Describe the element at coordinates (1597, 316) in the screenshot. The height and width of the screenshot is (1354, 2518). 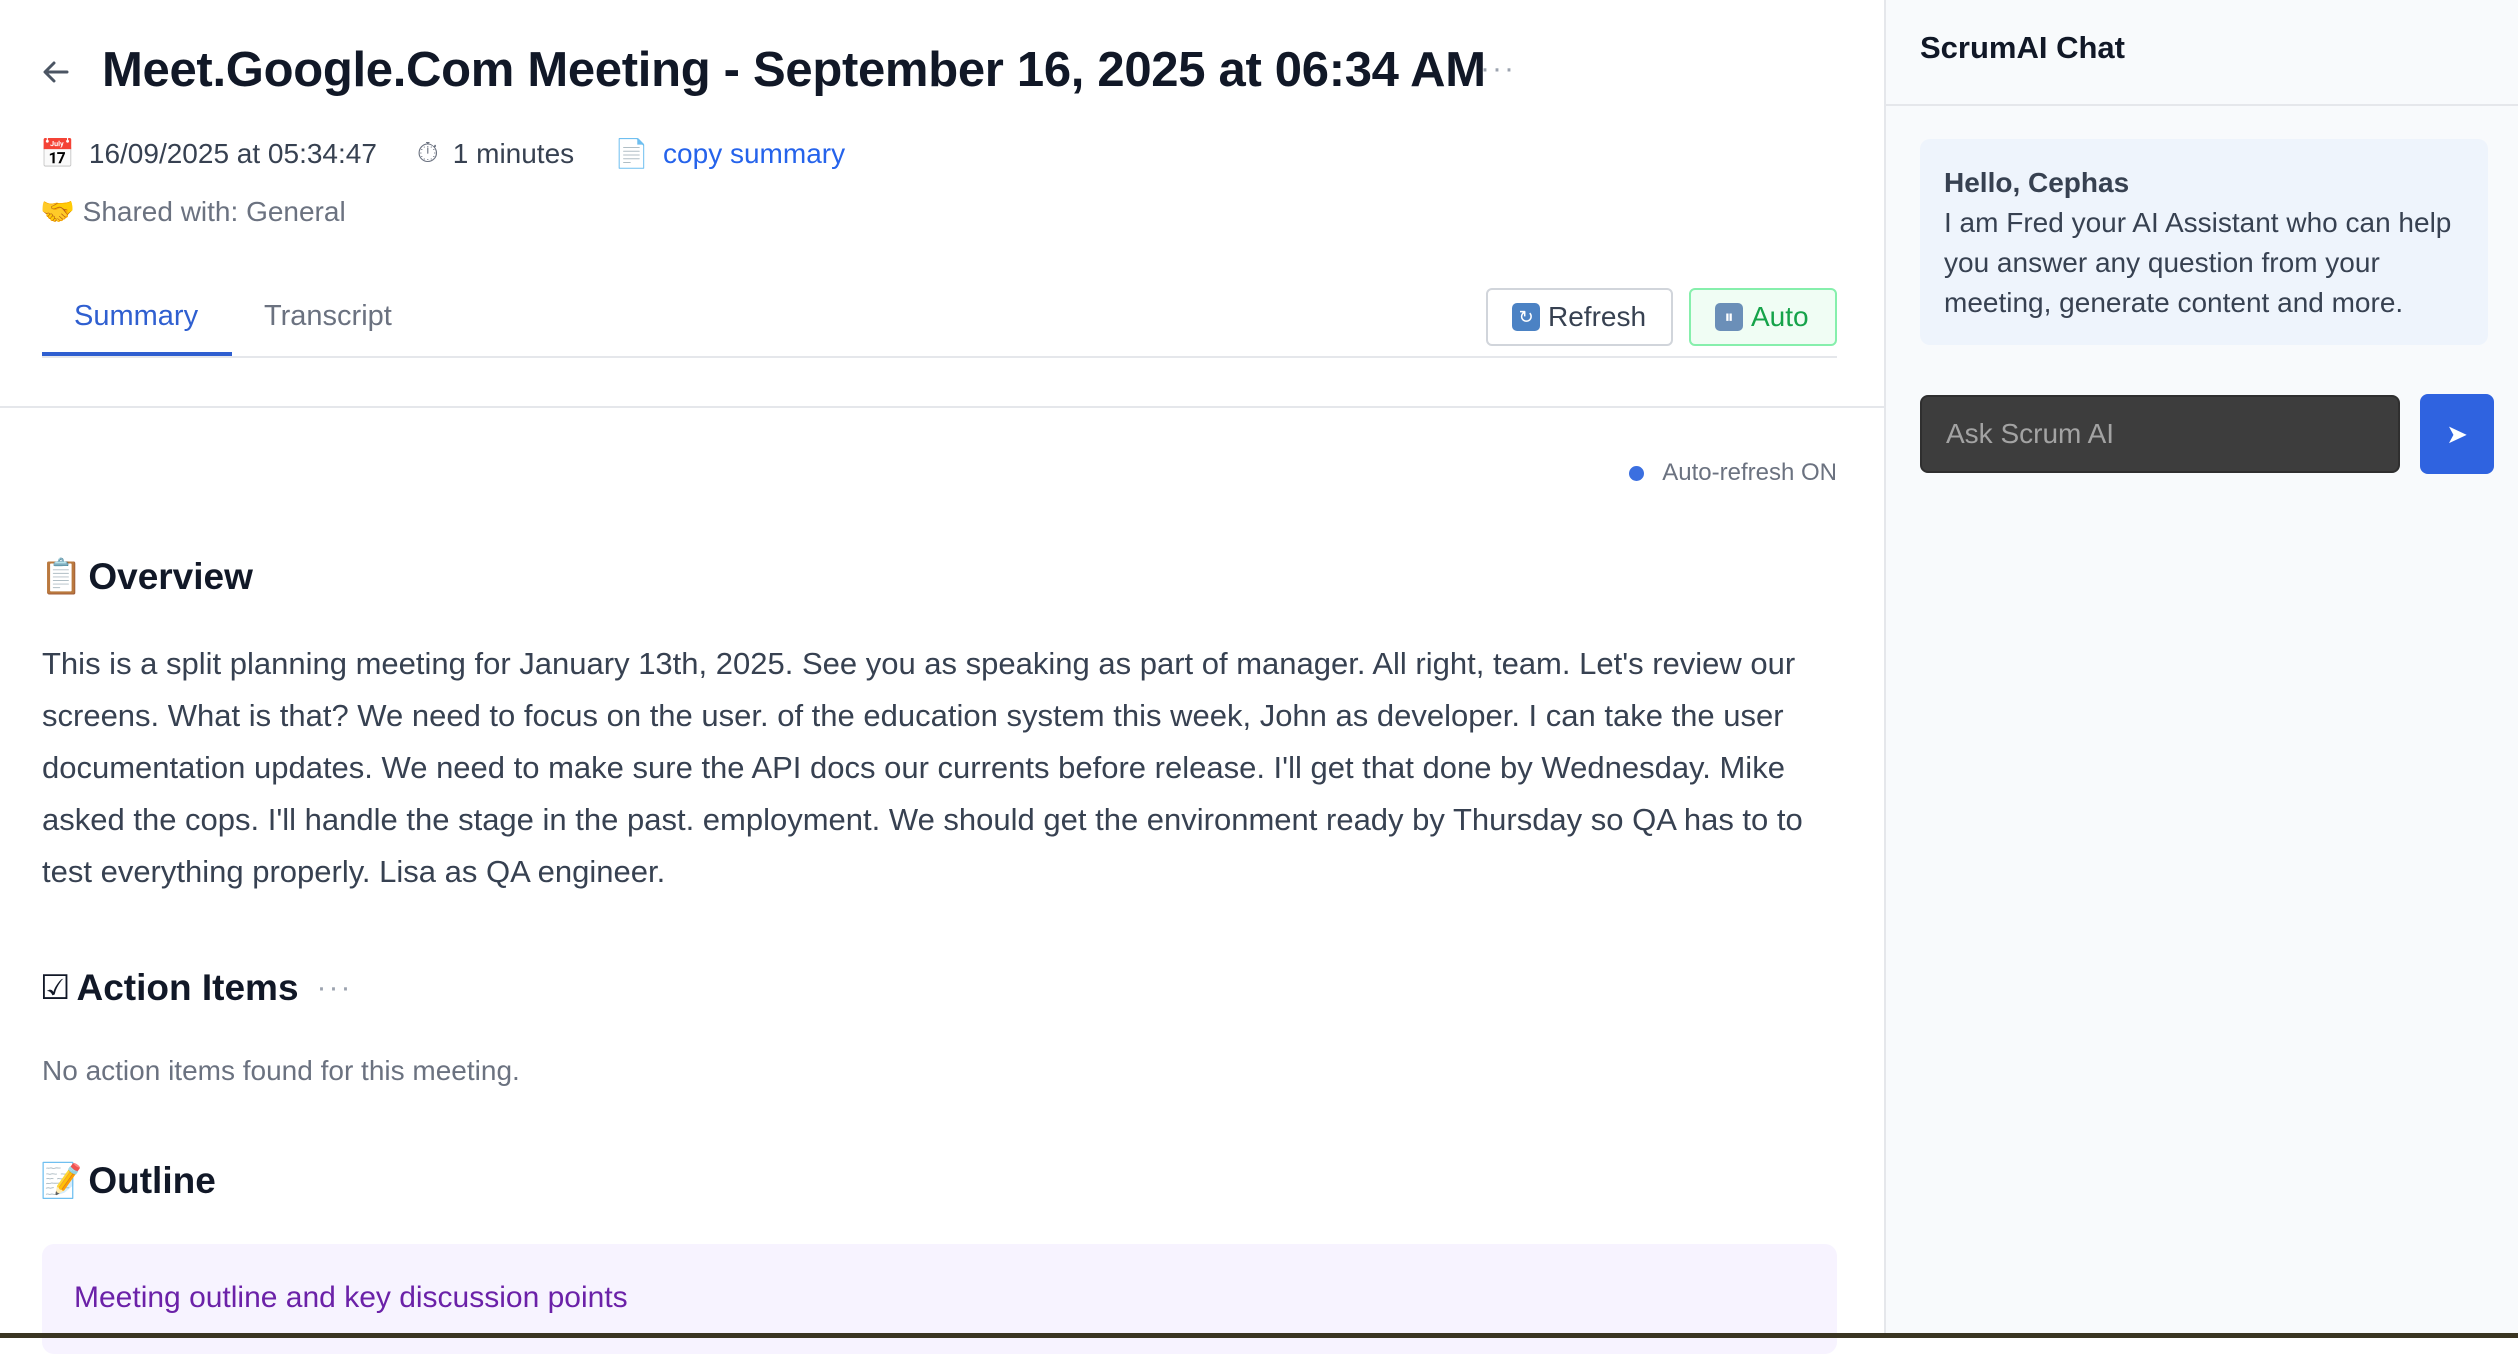
I see `refresh-label: Refresh` at that location.